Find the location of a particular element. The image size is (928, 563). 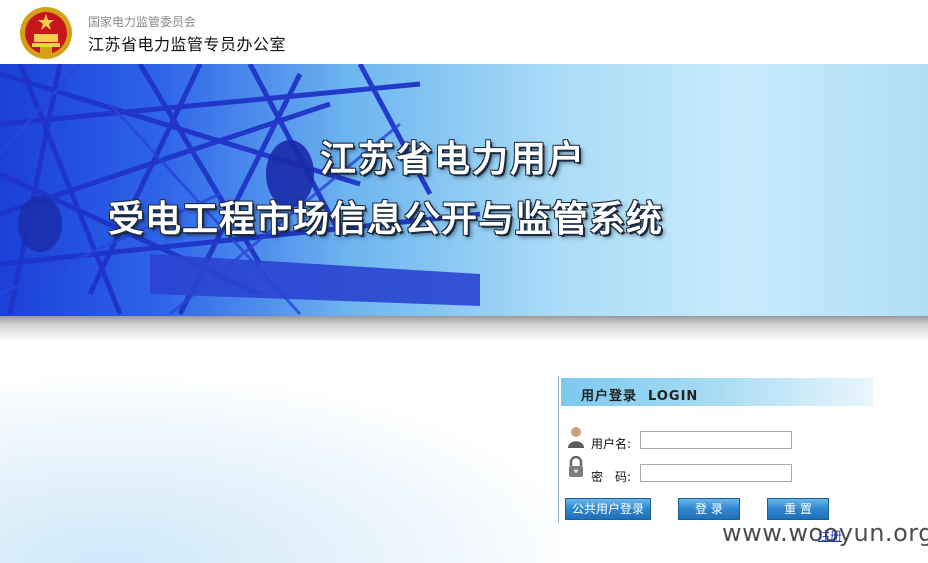

reset-button: 重 置 is located at coordinates (798, 509).